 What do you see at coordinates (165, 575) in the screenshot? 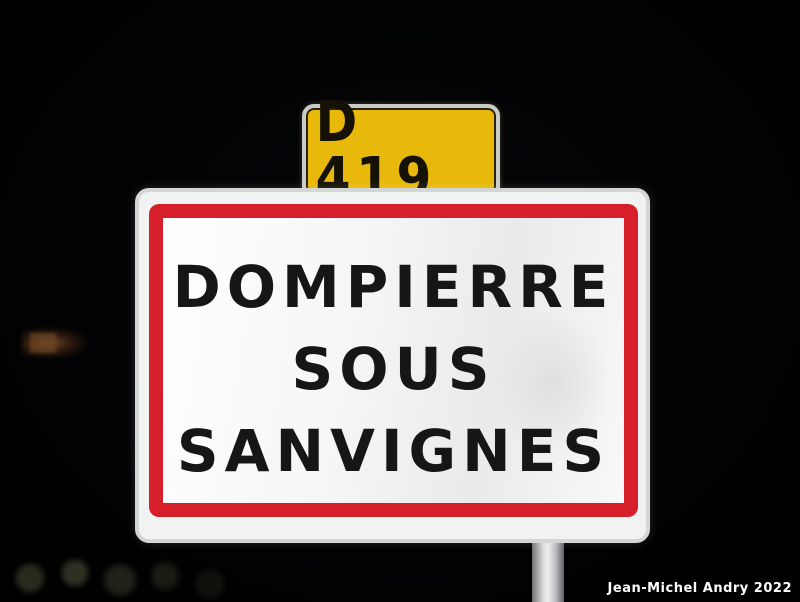
I see `bushes` at bounding box center [165, 575].